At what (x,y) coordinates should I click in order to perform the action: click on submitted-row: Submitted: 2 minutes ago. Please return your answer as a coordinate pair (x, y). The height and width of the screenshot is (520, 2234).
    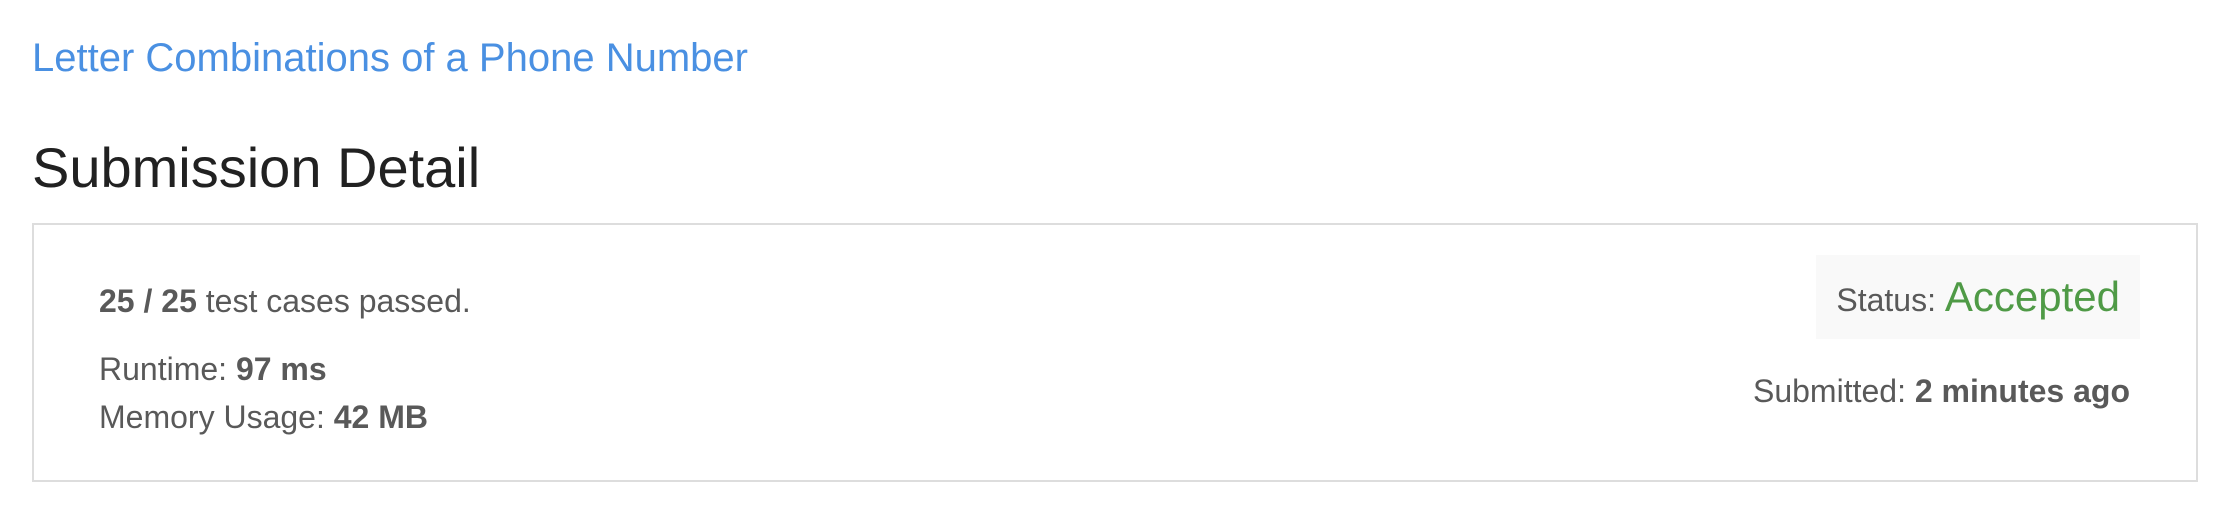
    Looking at the image, I should click on (1941, 391).